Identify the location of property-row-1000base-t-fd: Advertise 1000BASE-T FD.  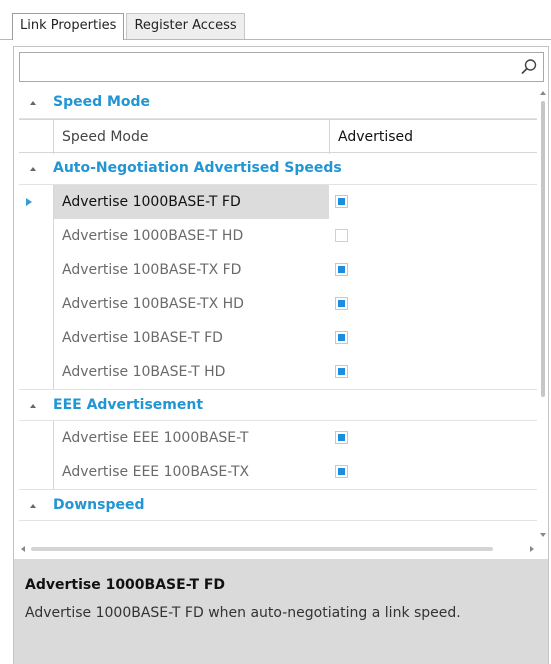
(278, 202).